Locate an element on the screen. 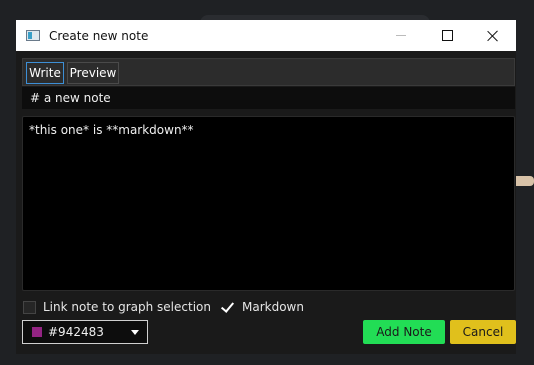 This screenshot has width=534, height=365. link-graph-option: Link note to graph selection is located at coordinates (117, 307).